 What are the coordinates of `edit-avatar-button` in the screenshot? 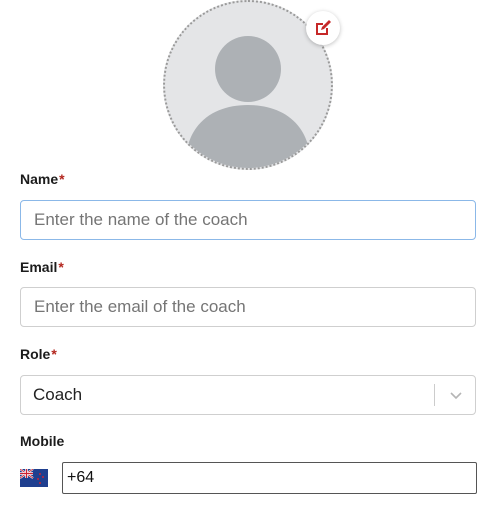 It's located at (323, 28).